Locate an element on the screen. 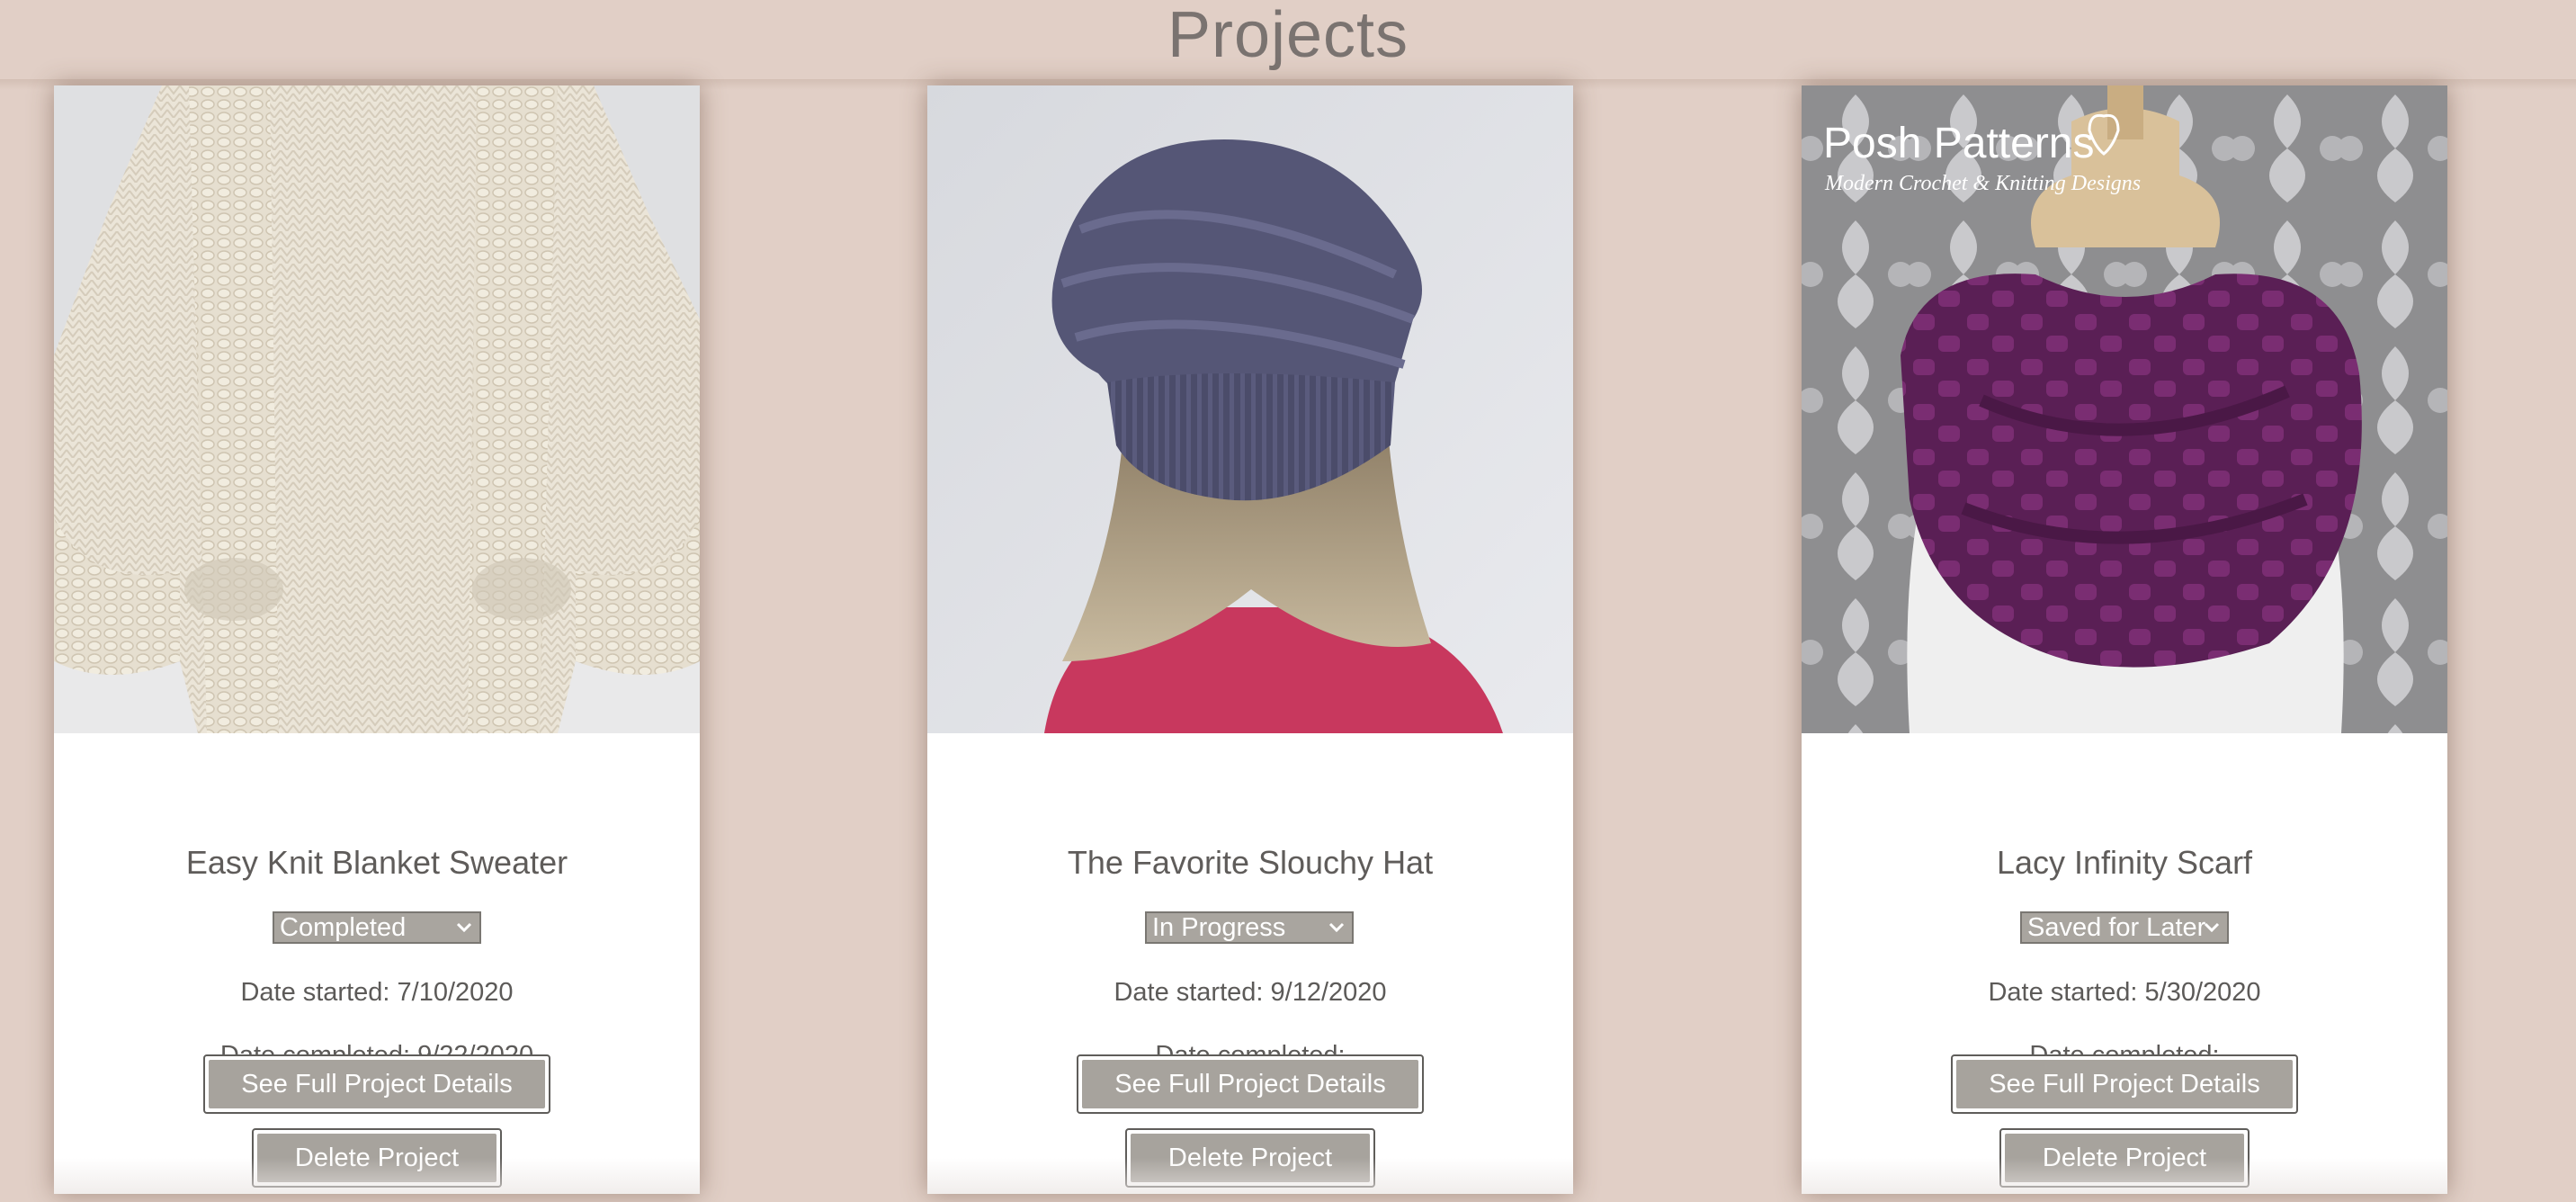 The image size is (2576, 1202). status-value: Saved for Later is located at coordinates (2116, 927).